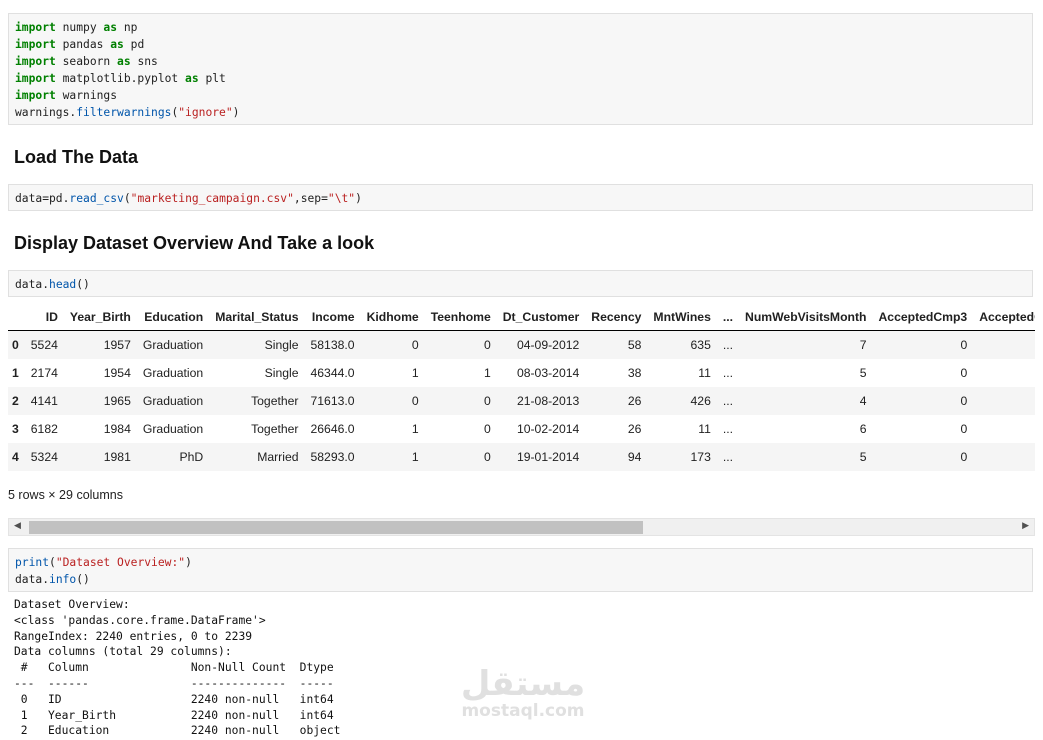 The image size is (1043, 740). Describe the element at coordinates (44, 373) in the screenshot. I see `table-cell: 2174` at that location.